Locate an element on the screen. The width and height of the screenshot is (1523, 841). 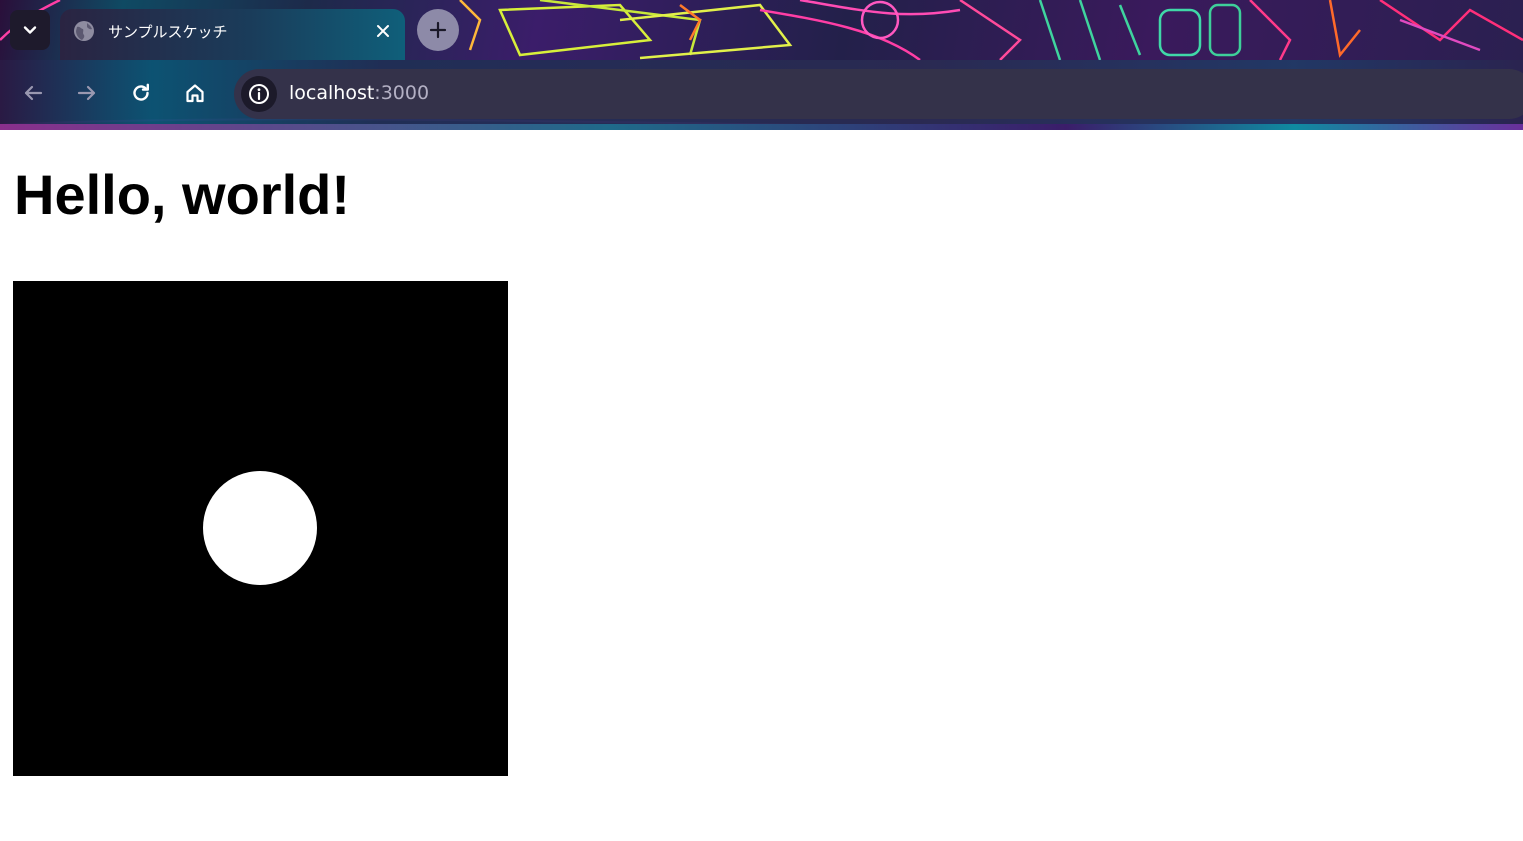
forward-button is located at coordinates (87, 93).